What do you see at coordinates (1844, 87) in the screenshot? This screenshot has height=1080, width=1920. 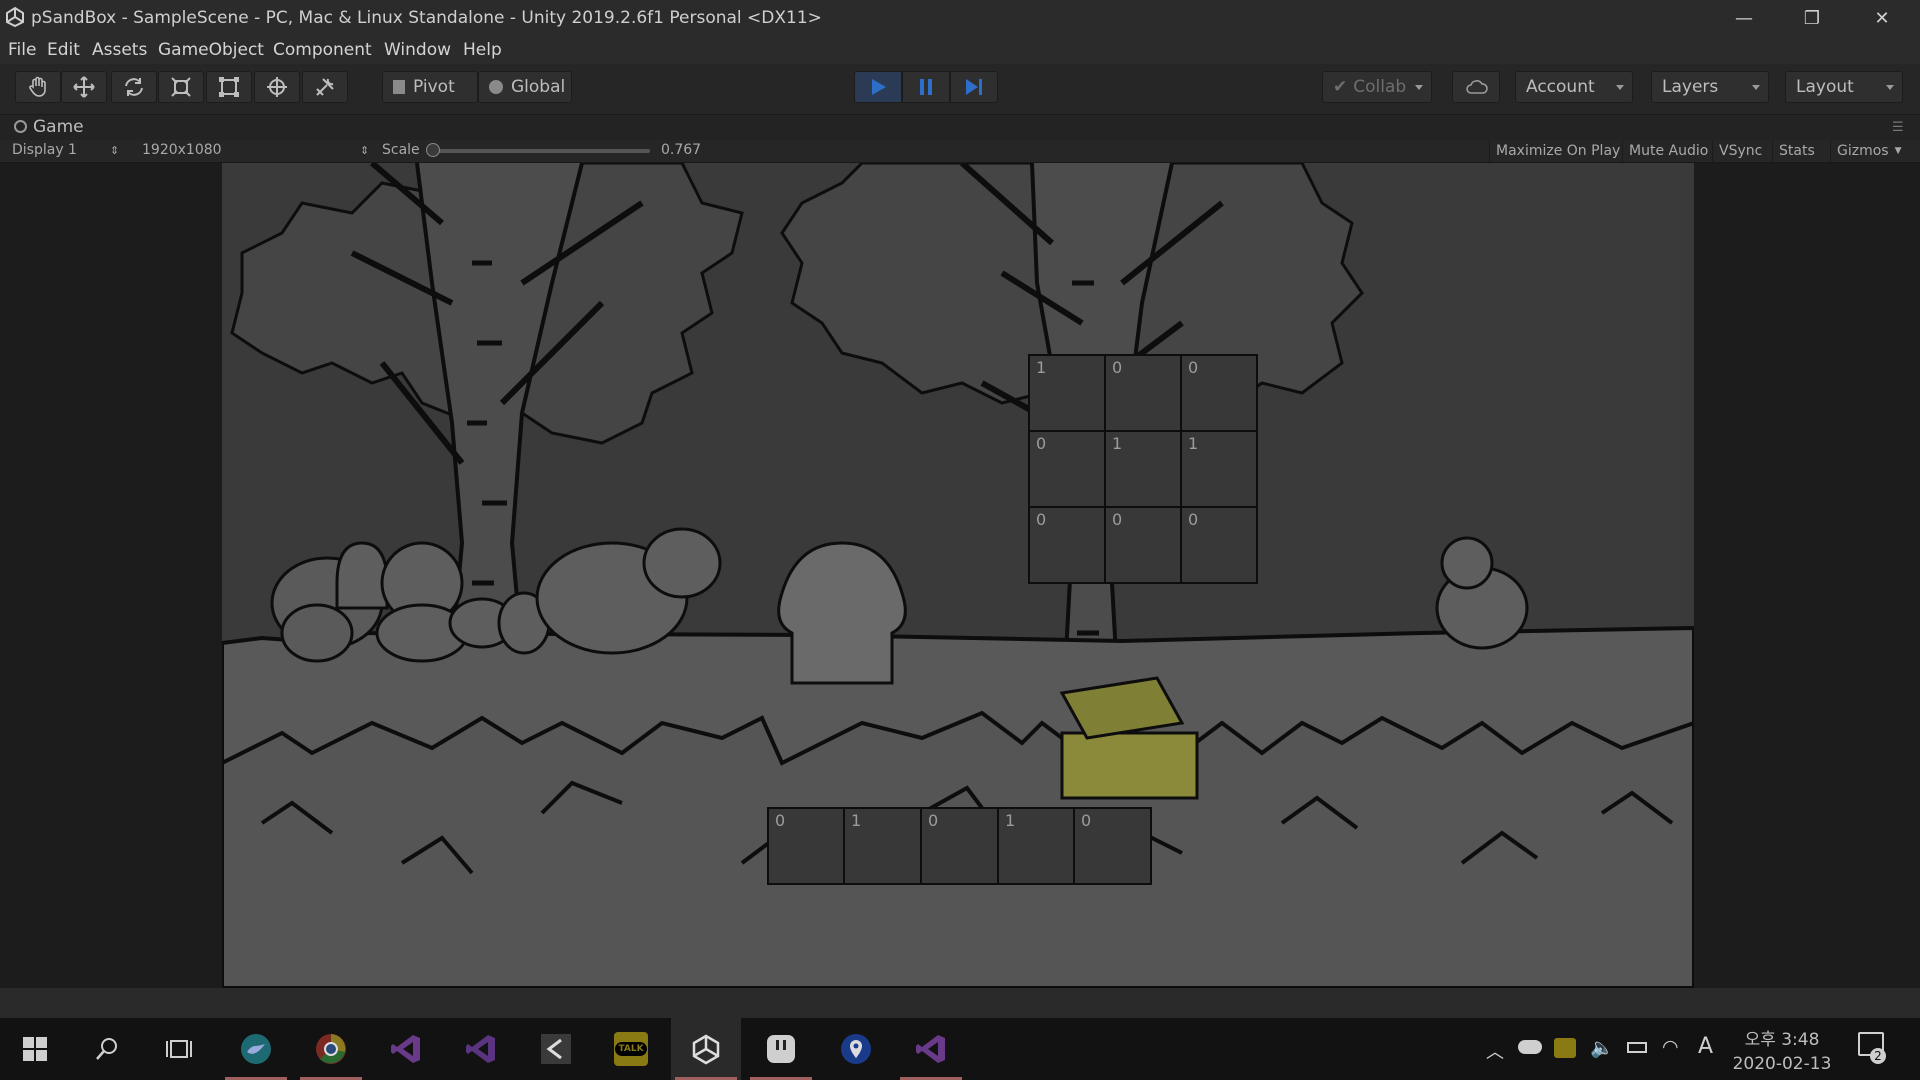 I see `layout-dropdown: Layout` at bounding box center [1844, 87].